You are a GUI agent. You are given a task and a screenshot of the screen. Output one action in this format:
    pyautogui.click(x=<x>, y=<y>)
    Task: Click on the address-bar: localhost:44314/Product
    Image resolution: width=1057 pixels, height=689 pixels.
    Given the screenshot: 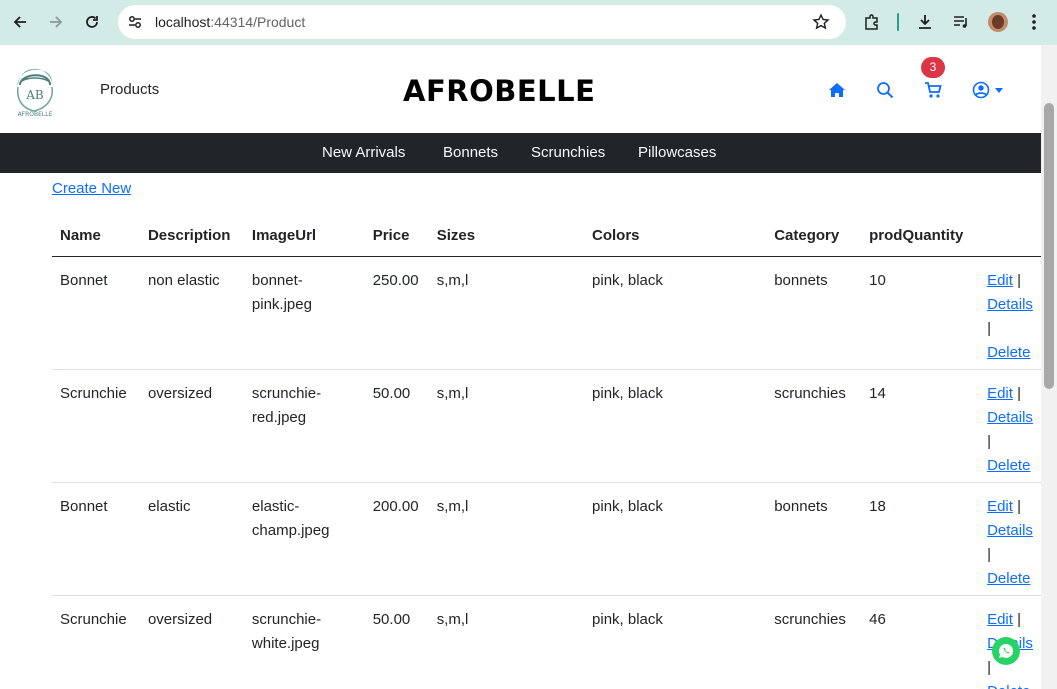 What is the action you would take?
    pyautogui.click(x=482, y=22)
    